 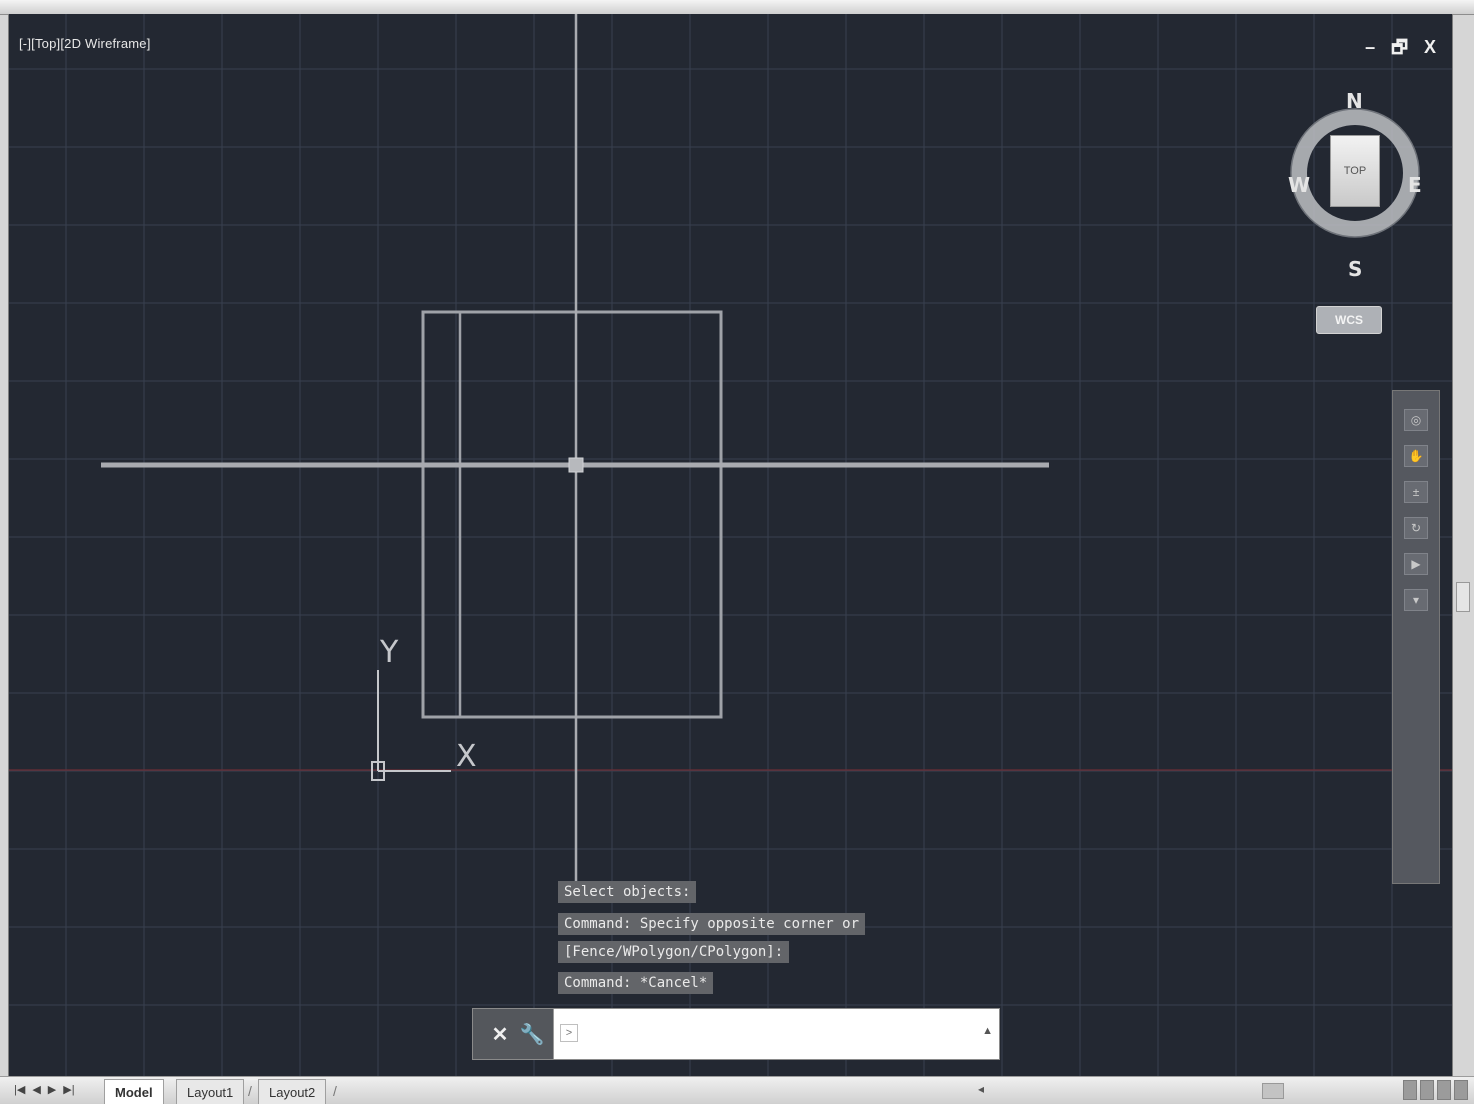 I want to click on chevron-up-icon: ▲, so click(x=987, y=1031).